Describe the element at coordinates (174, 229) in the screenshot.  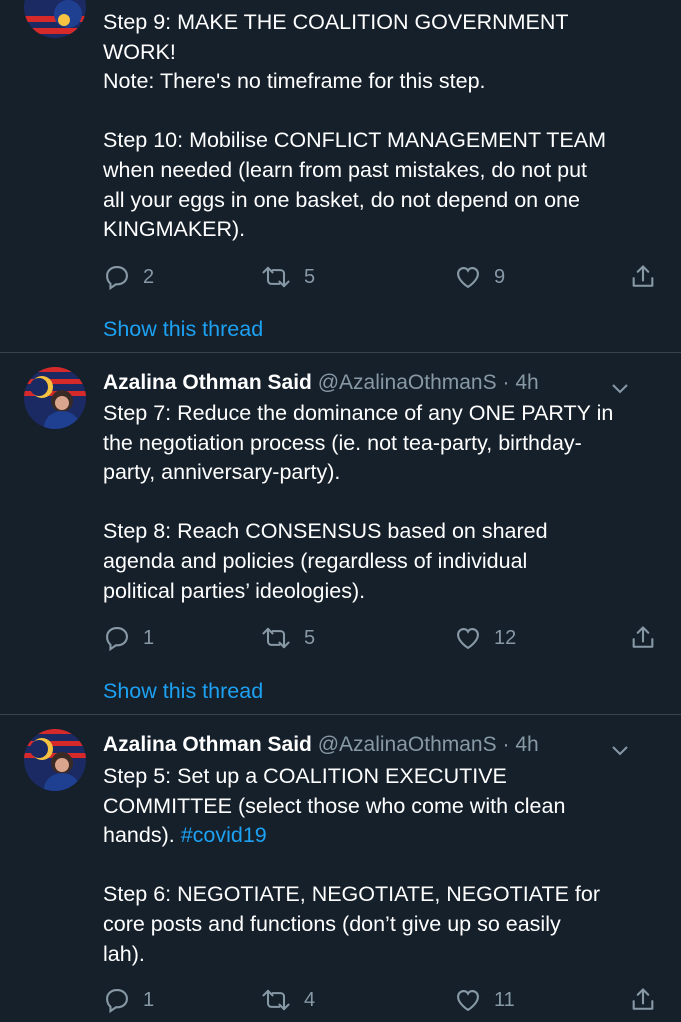
I see `tweet-text-line: KINGMAKER).` at that location.